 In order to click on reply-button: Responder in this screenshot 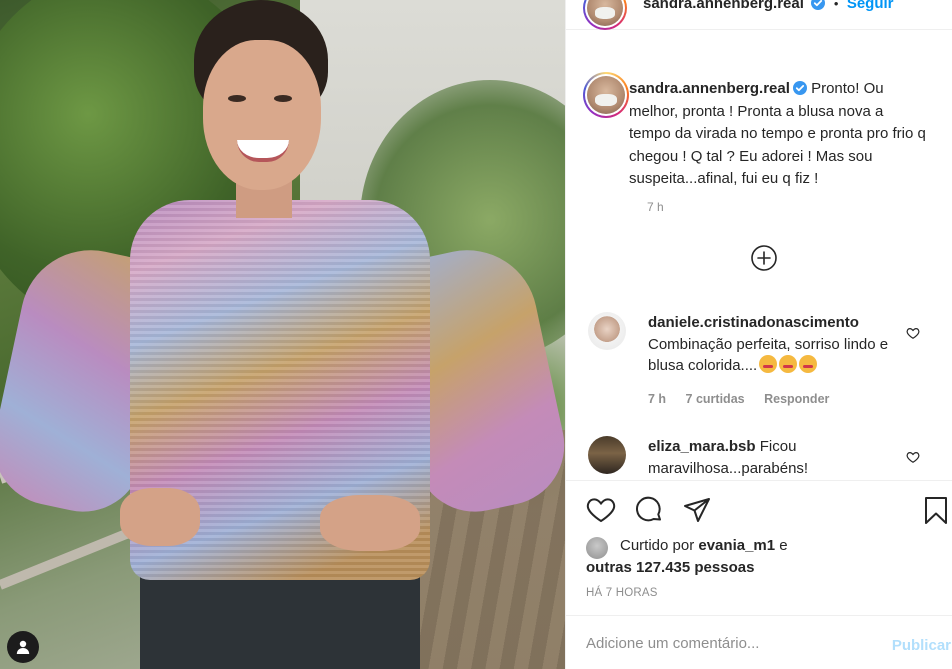, I will do `click(796, 399)`.